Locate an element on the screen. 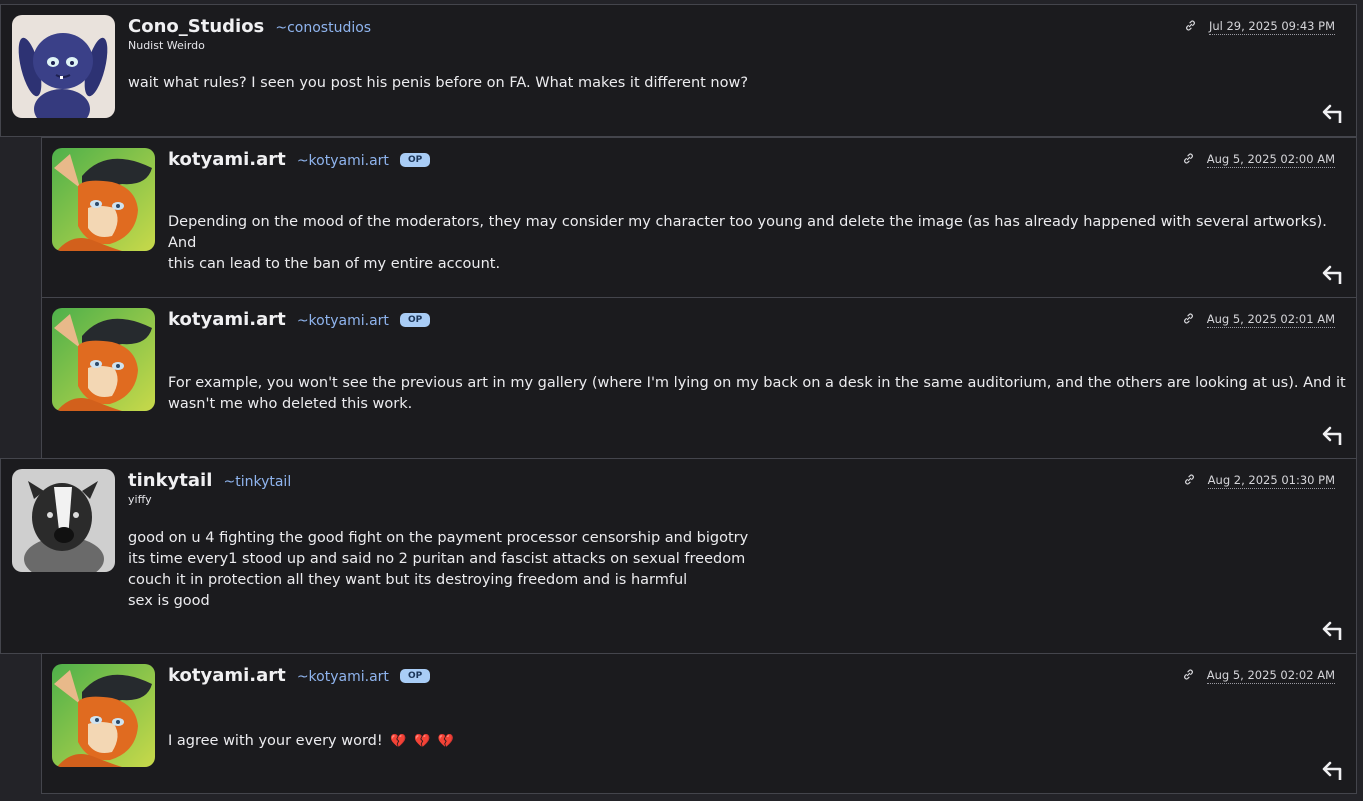 This screenshot has height=801, width=1363. comment-date: Aug 5, 2025 02:00 AM is located at coordinates (1270, 160).